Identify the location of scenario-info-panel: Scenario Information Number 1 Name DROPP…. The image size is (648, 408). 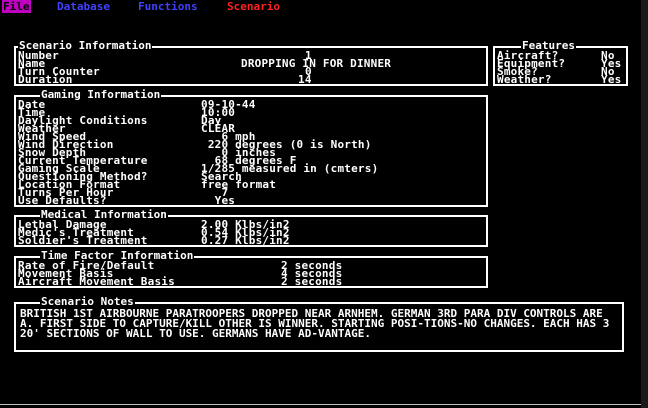
(251, 63).